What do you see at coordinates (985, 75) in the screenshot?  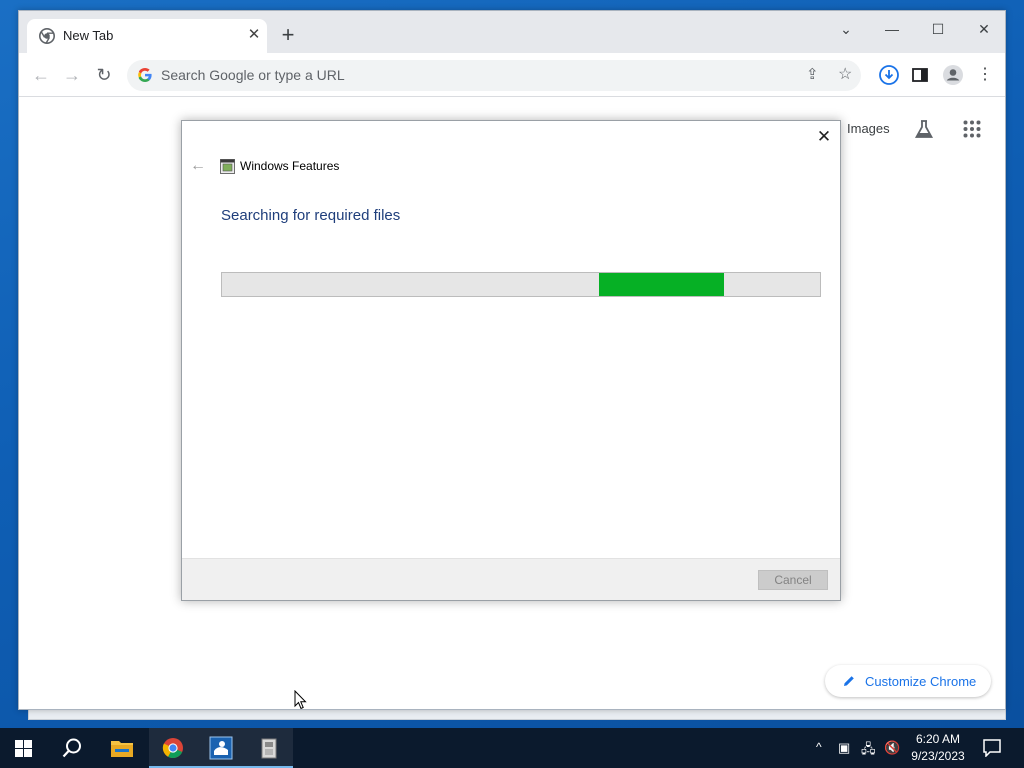 I see `more-menu-icon: ⋮` at bounding box center [985, 75].